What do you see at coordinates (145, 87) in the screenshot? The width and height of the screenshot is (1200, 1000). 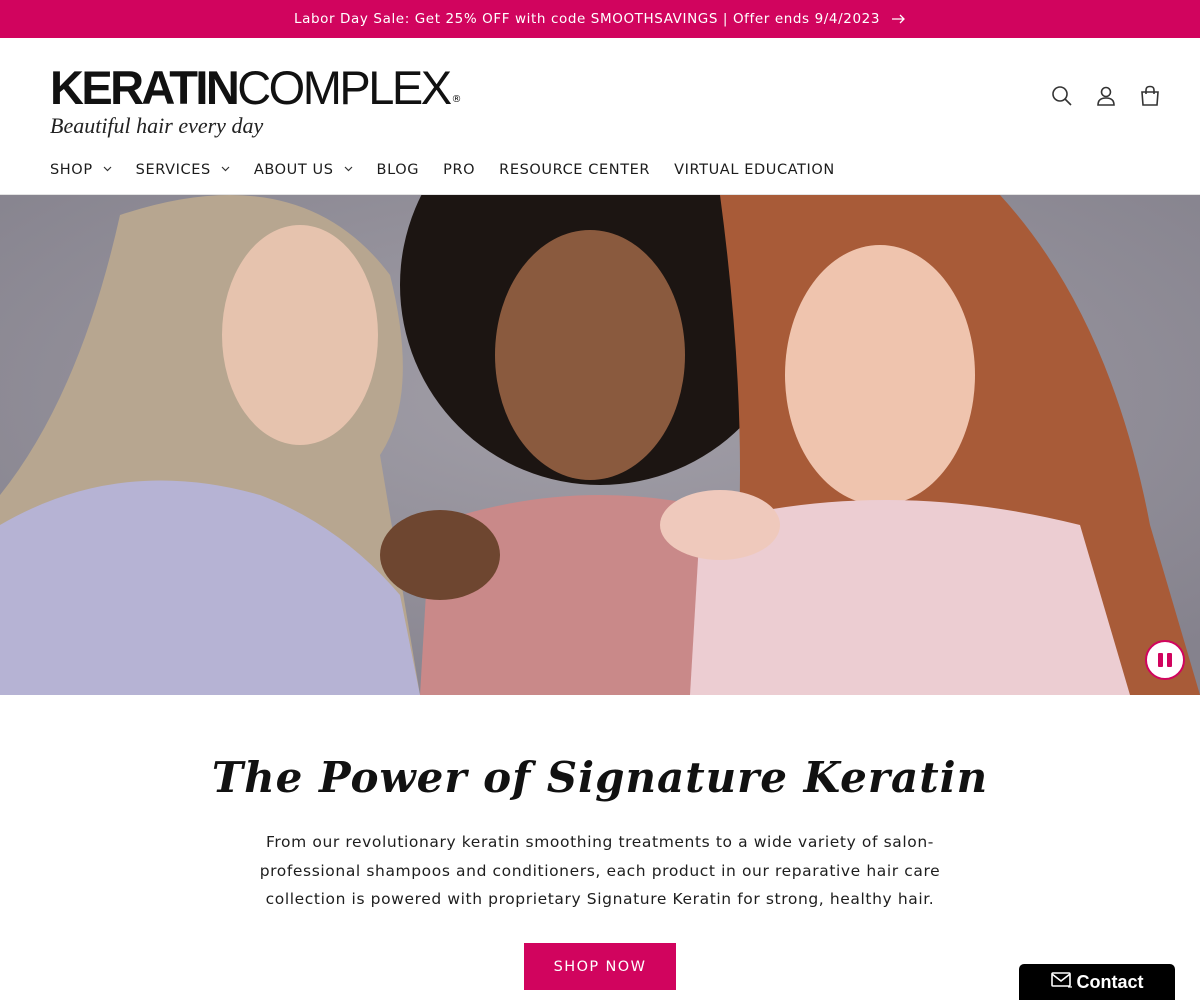 I see `logo-bold-text: KERATIN` at bounding box center [145, 87].